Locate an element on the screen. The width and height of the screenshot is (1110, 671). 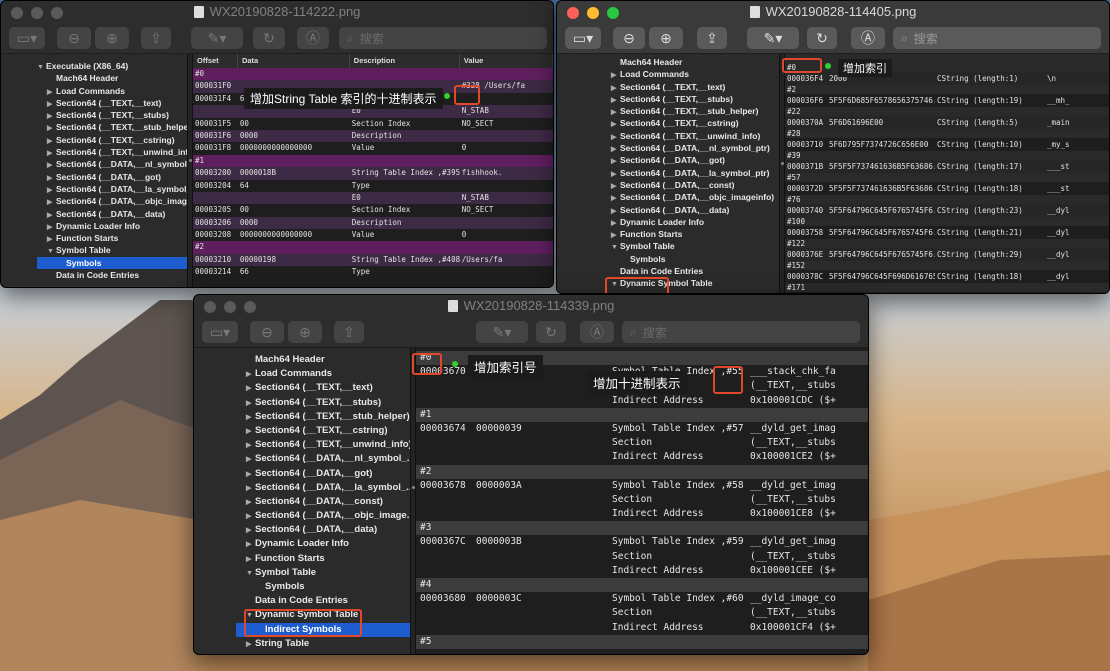
table-row: 00003206 0000 Description is located at coordinates (373, 223).